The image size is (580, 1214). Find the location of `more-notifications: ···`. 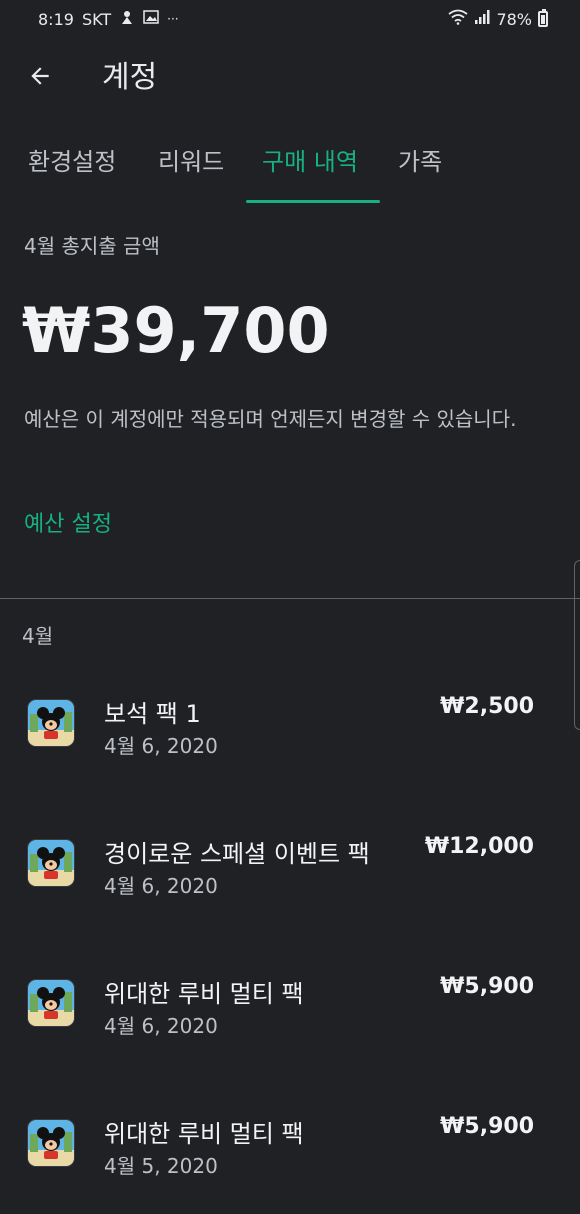

more-notifications: ··· is located at coordinates (173, 19).